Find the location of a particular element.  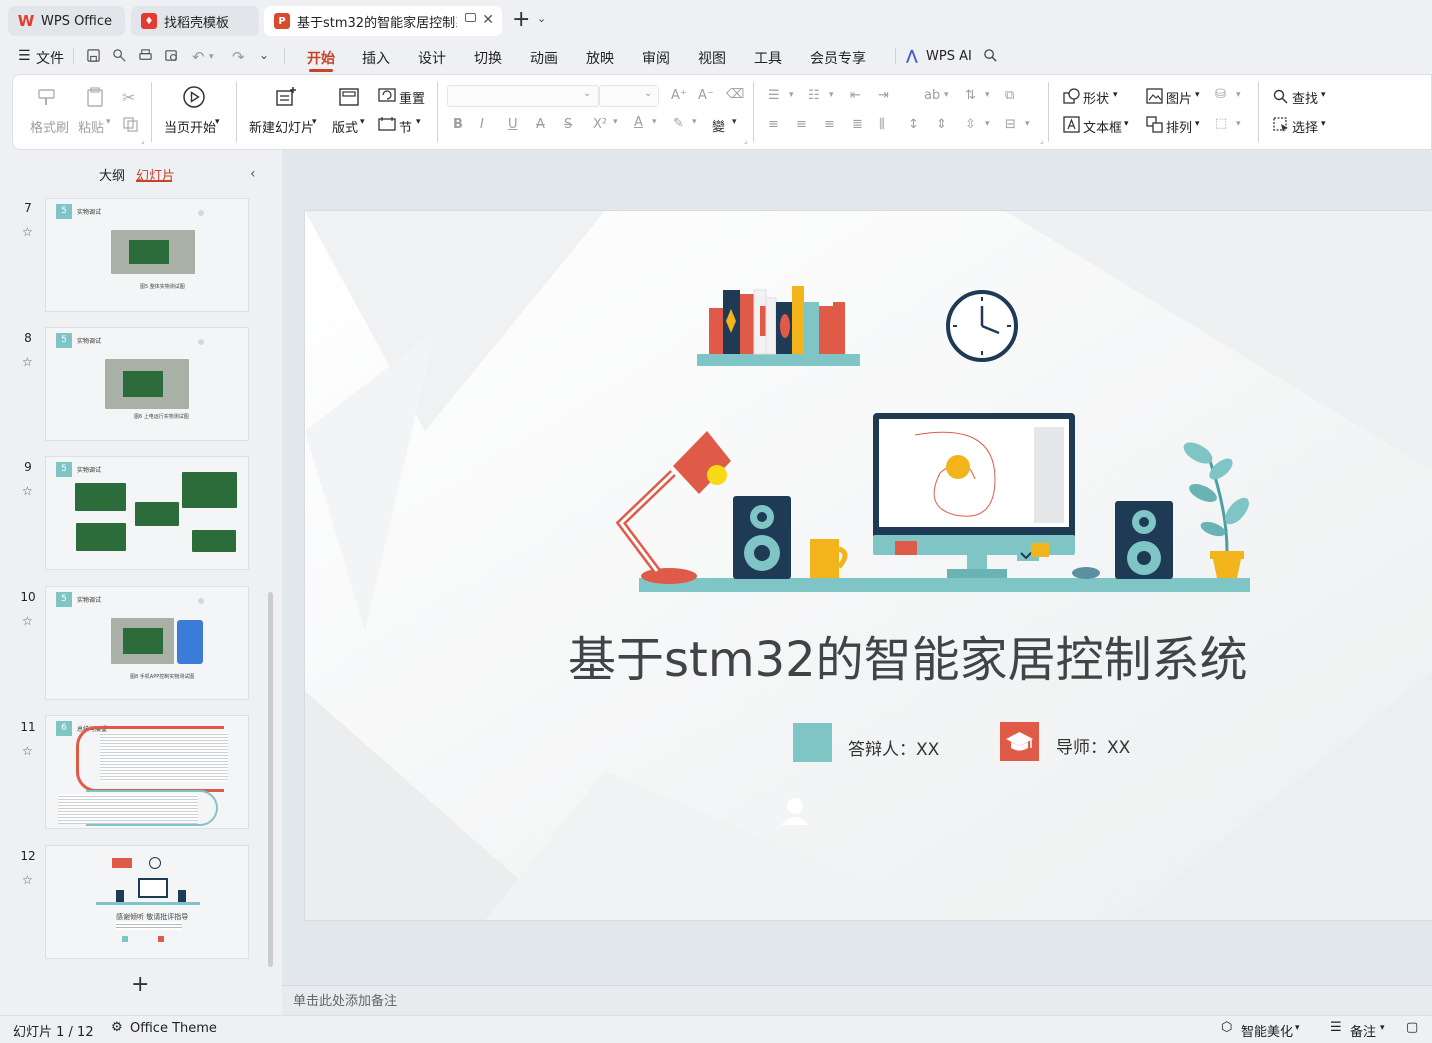

menu-wps-ai: WPS AI is located at coordinates (949, 56).